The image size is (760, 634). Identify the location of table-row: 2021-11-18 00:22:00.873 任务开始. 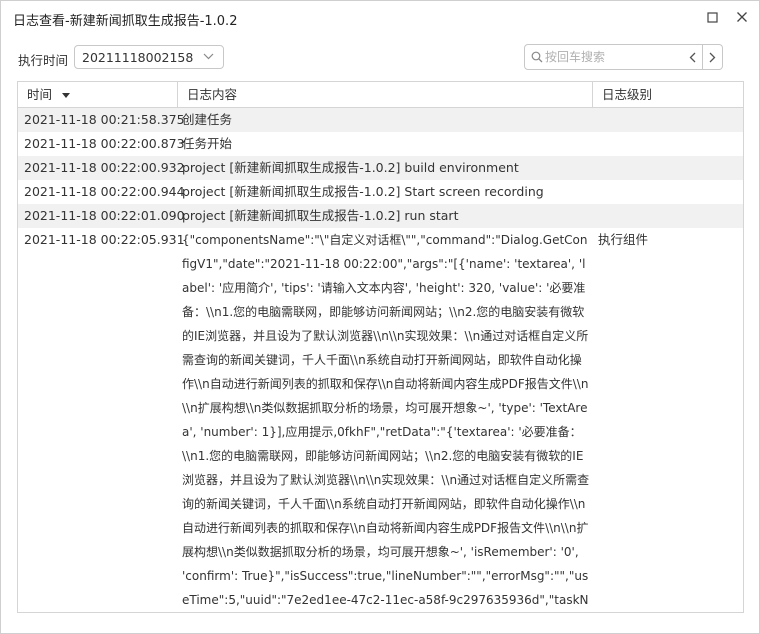
(380, 144).